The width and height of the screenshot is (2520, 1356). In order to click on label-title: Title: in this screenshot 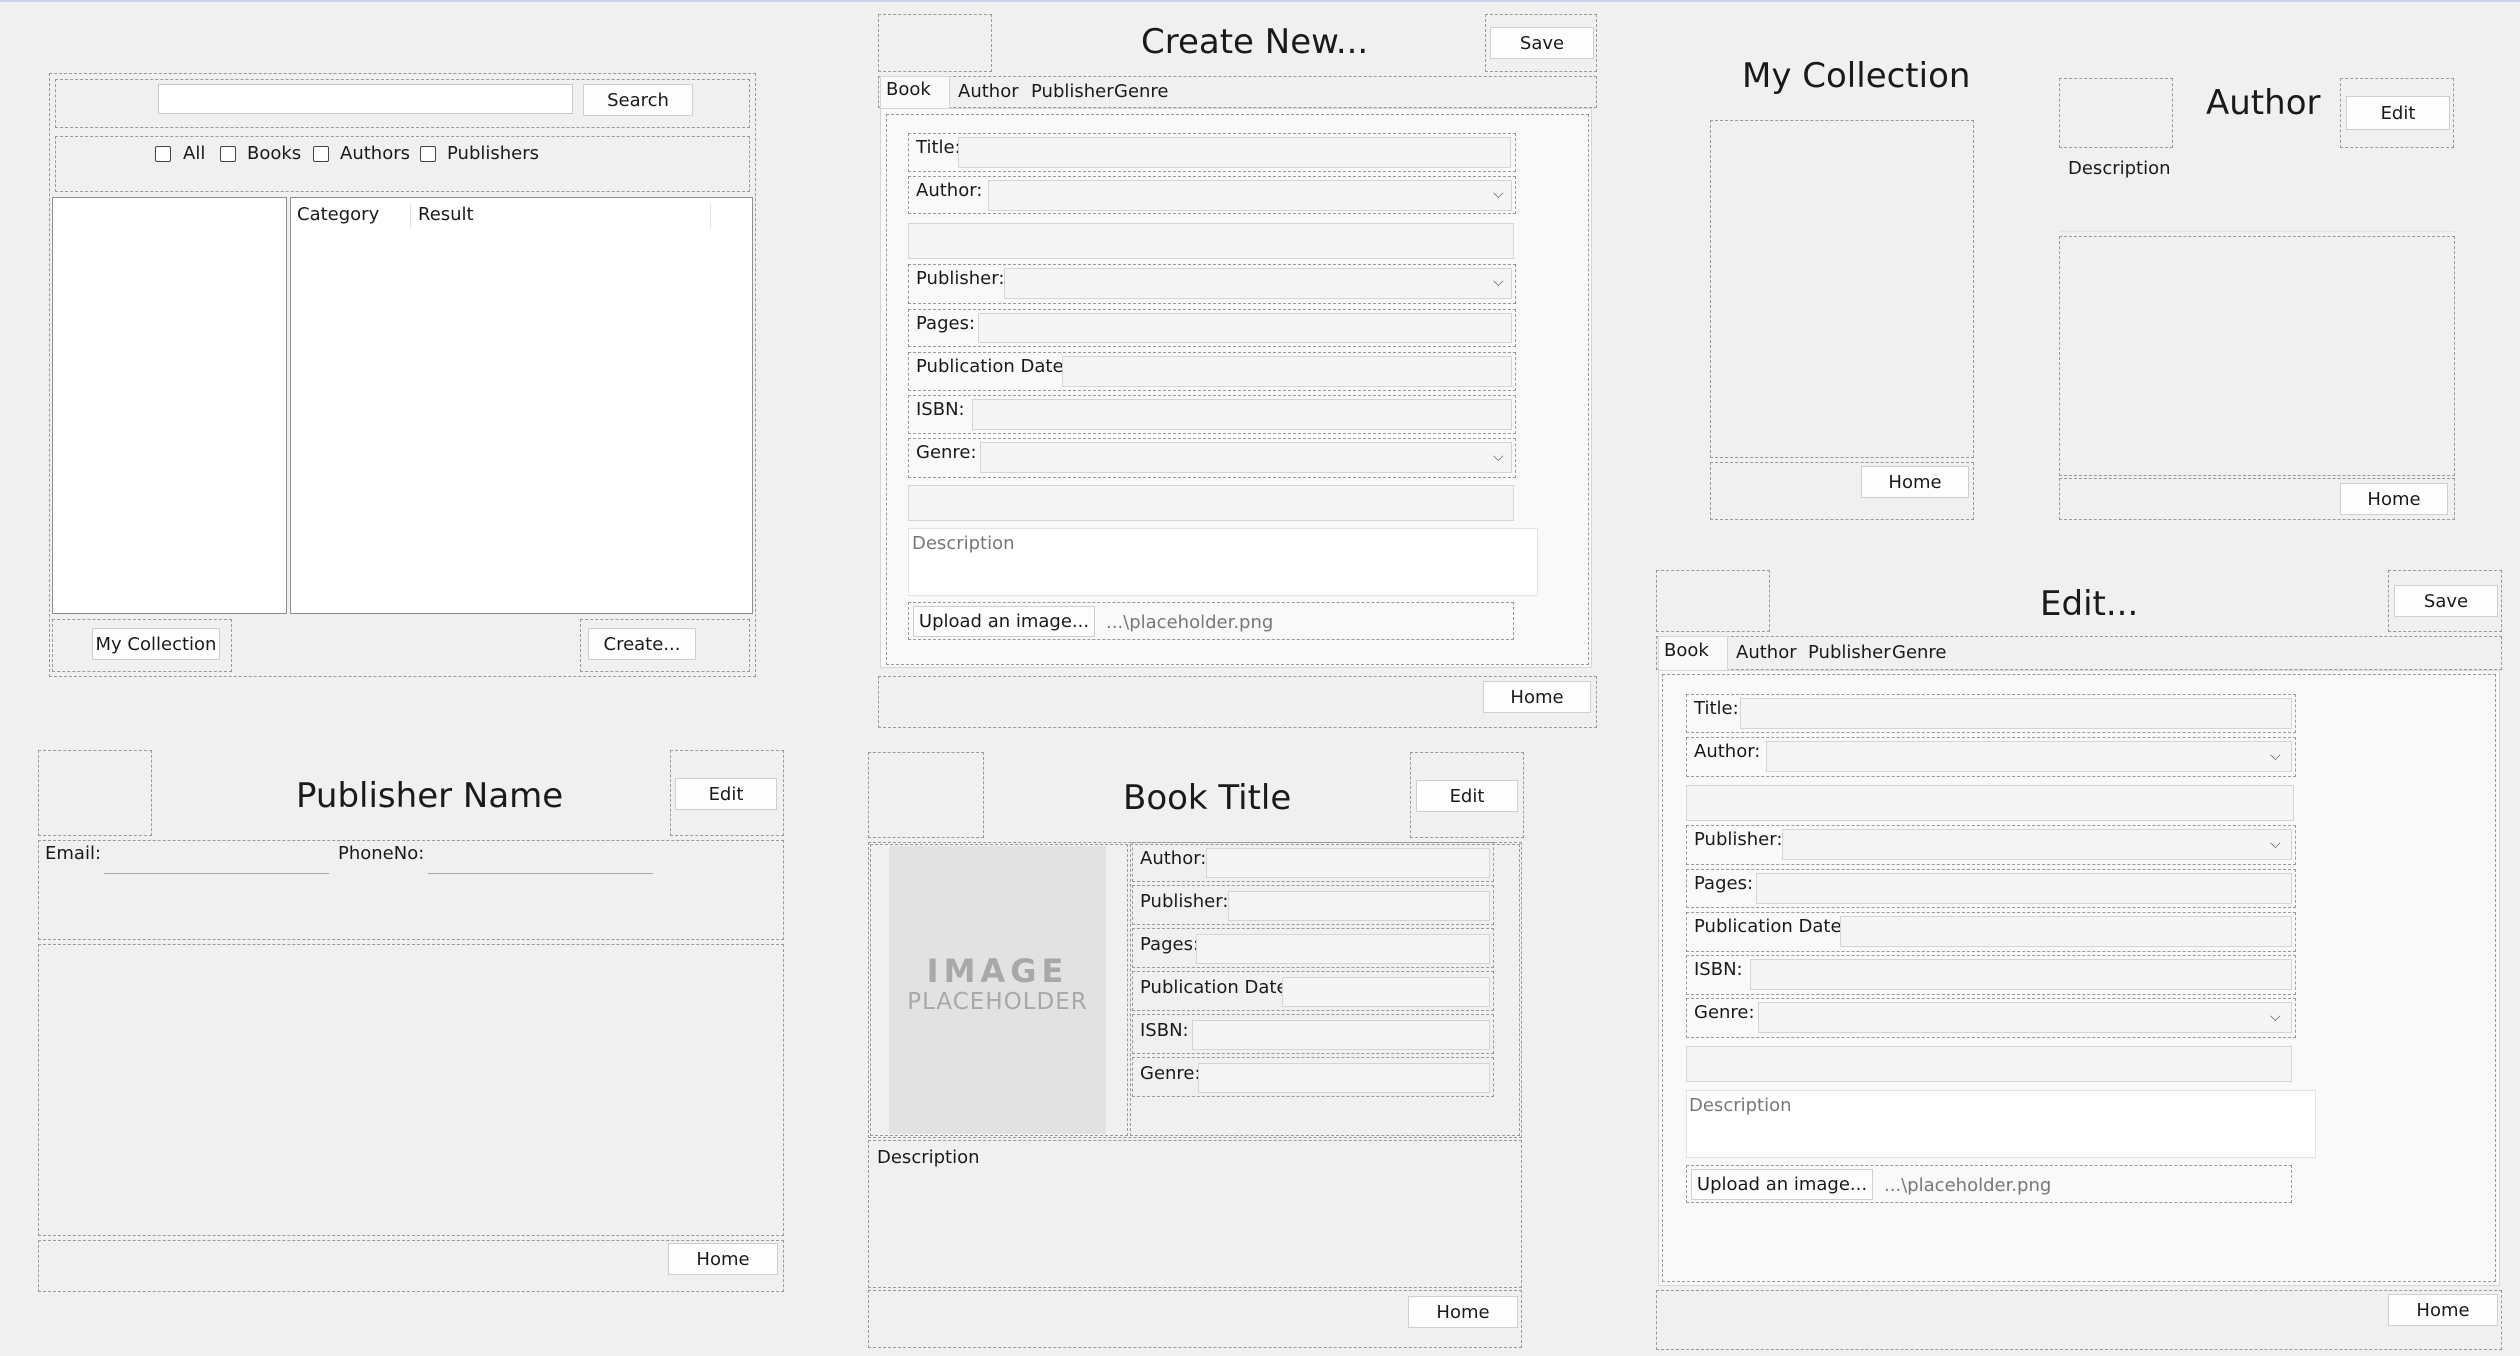, I will do `click(938, 147)`.